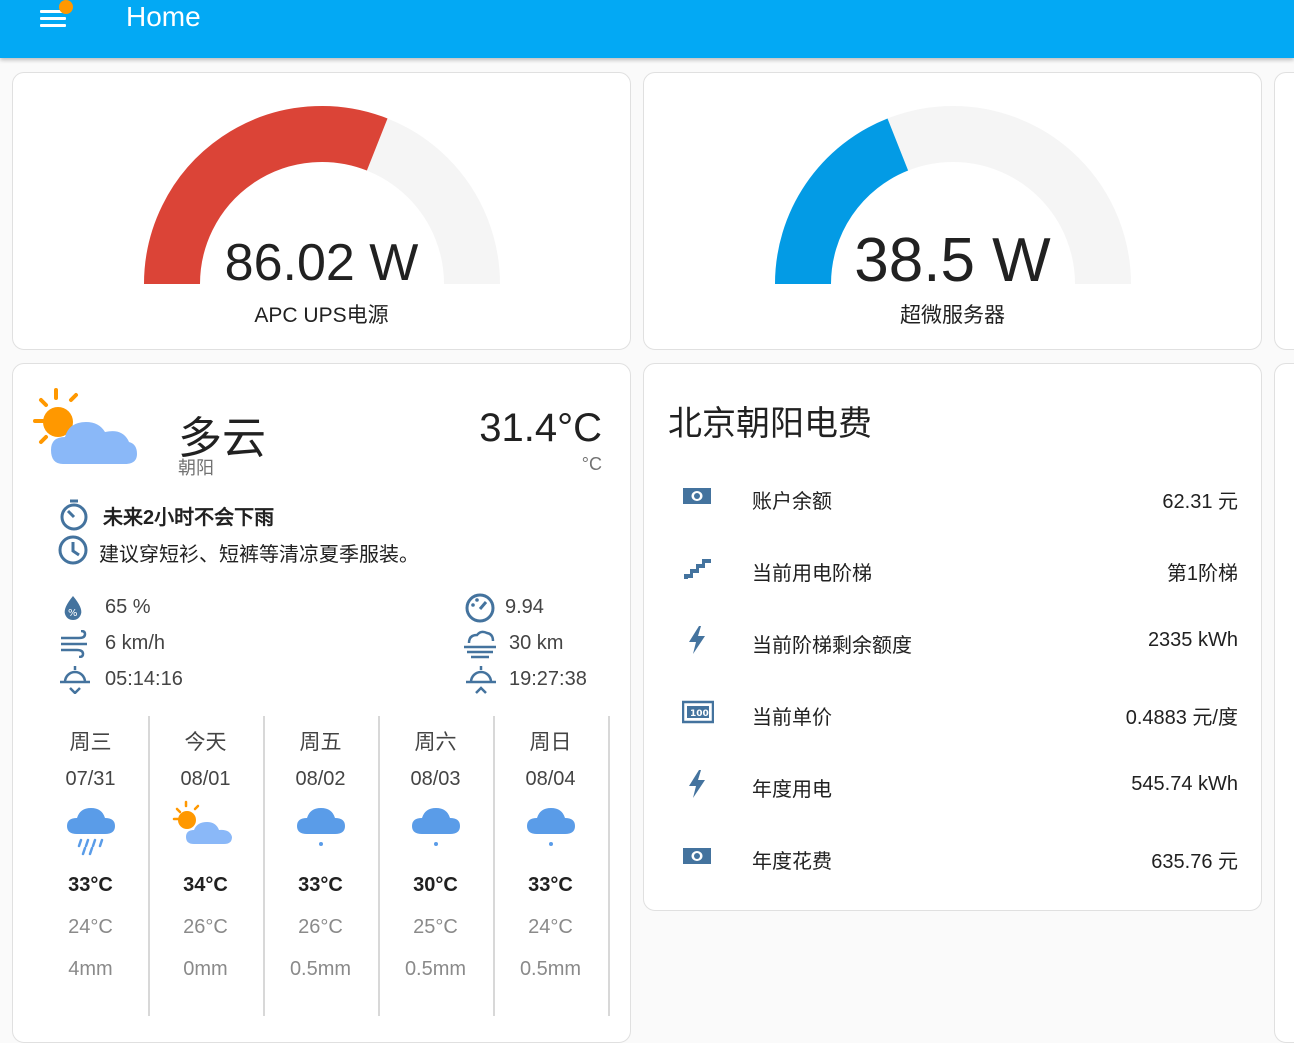 This screenshot has height=1043, width=1294. I want to click on gauge-icon, so click(480, 608).